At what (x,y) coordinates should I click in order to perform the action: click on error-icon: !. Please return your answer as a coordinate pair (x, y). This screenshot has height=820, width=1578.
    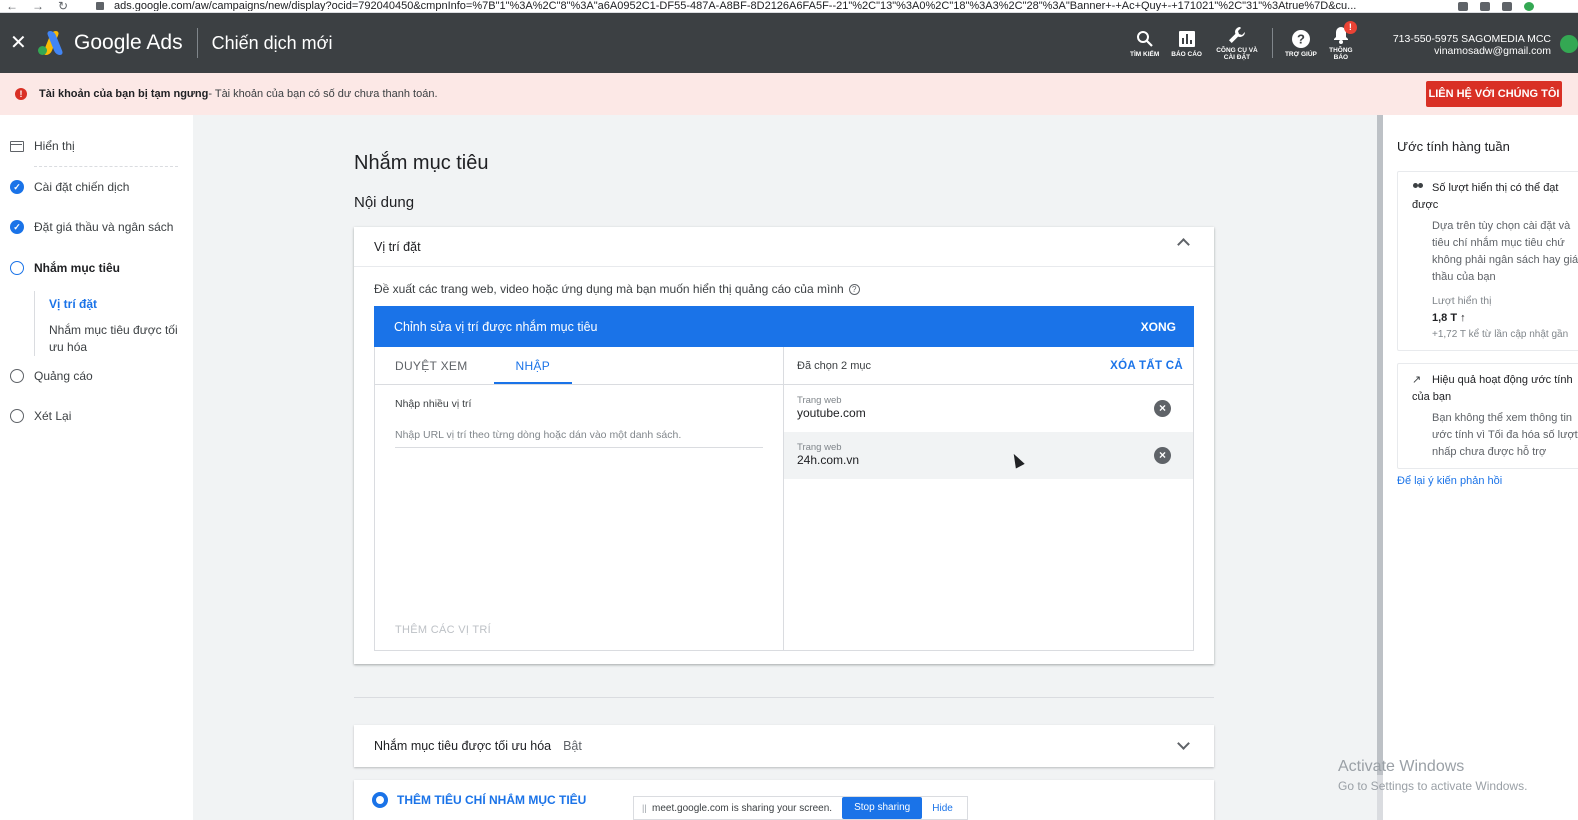
    Looking at the image, I should click on (21, 94).